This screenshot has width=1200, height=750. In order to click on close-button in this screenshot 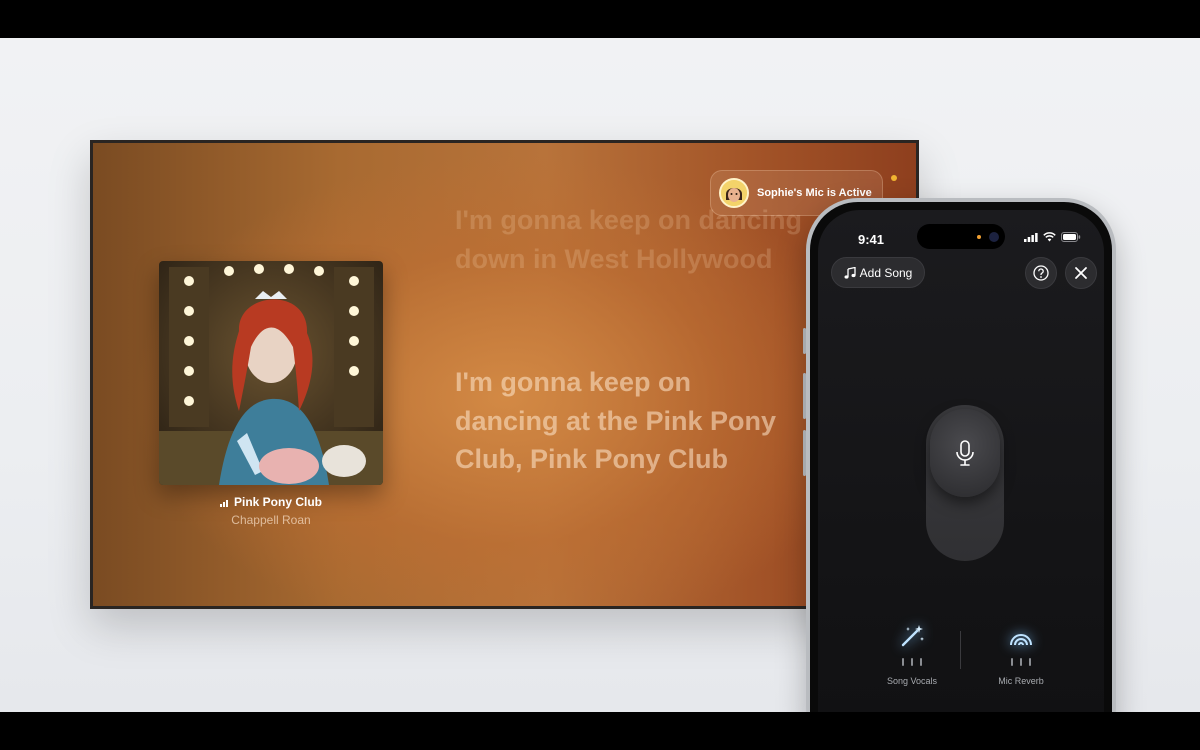, I will do `click(1081, 273)`.